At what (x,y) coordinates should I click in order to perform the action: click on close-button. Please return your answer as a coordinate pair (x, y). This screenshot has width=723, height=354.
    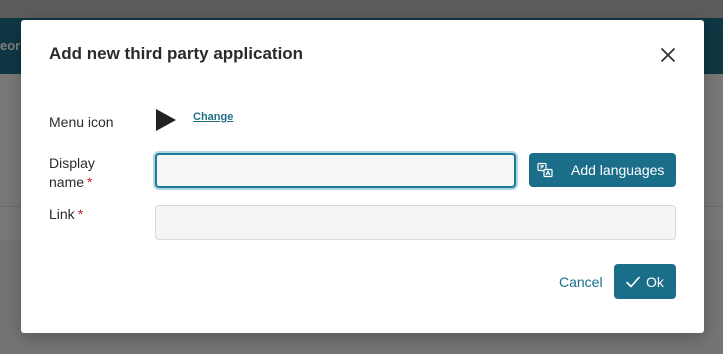
    Looking at the image, I should click on (668, 55).